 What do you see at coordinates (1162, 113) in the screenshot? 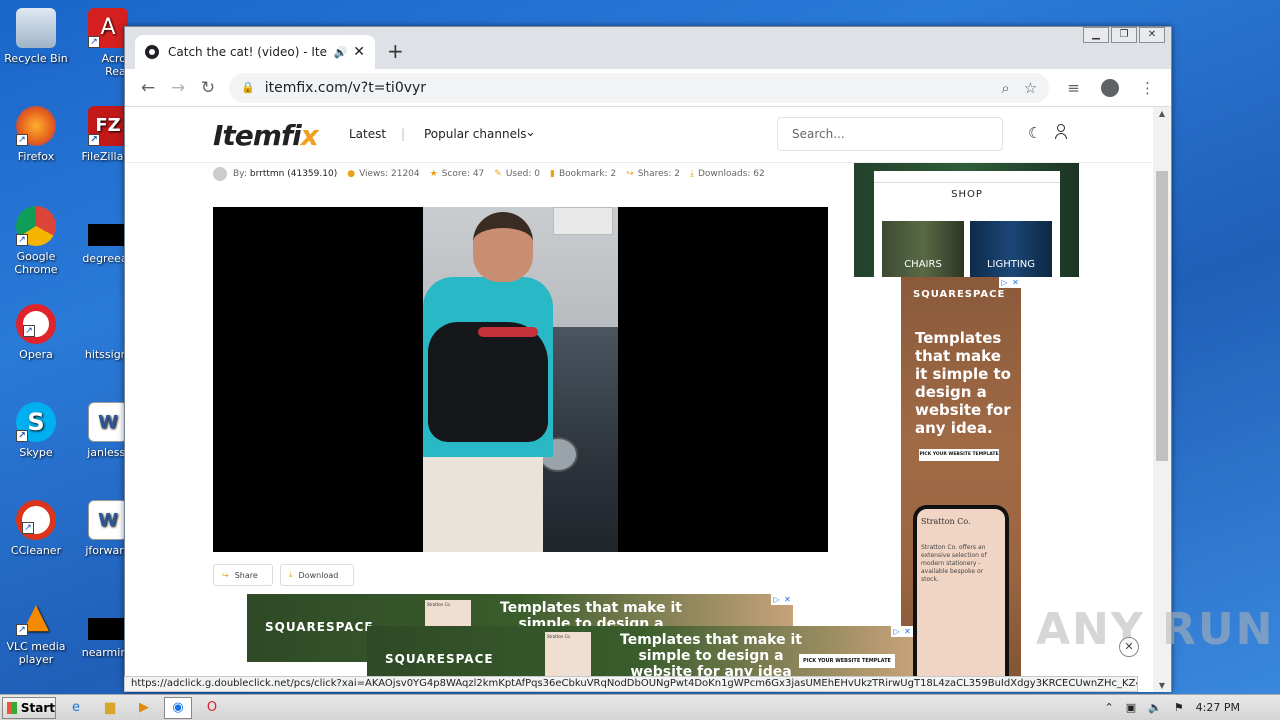
I see `scroll-up-arrow-icon: ▲` at bounding box center [1162, 113].